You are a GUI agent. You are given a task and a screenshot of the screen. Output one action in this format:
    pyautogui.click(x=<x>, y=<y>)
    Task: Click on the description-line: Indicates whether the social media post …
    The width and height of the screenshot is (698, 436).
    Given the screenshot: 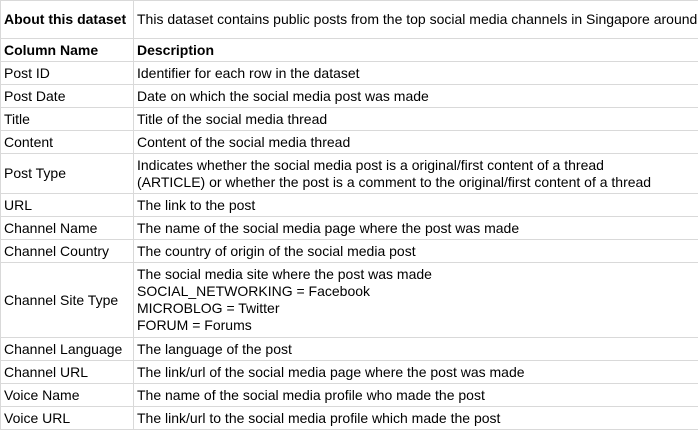 What is the action you would take?
    pyautogui.click(x=370, y=164)
    